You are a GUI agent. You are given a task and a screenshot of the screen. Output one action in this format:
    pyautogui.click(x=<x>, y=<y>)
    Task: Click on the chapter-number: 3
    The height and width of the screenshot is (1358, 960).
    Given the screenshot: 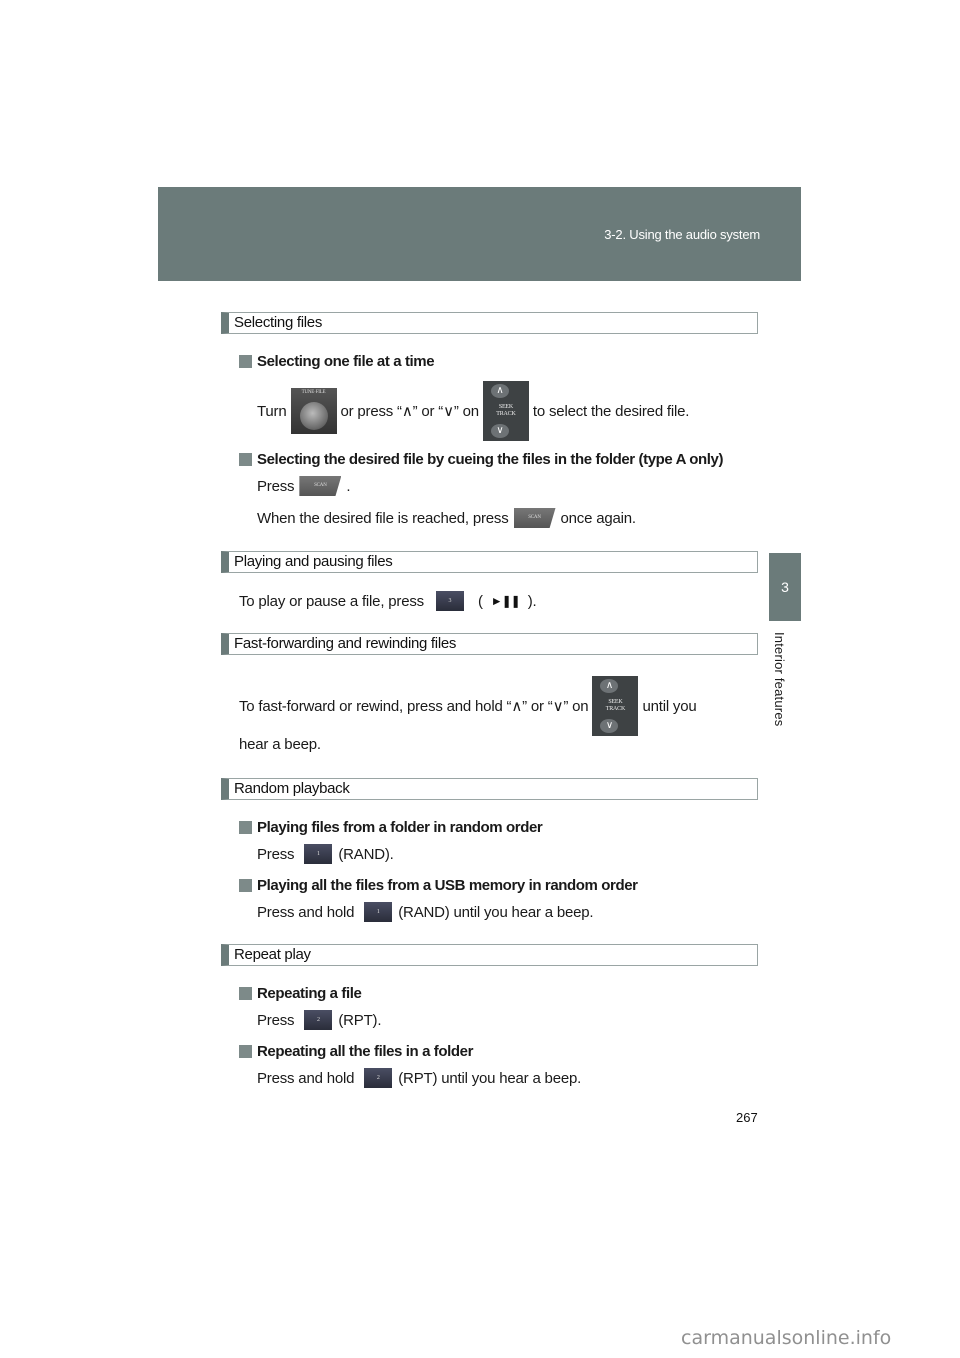 What is the action you would take?
    pyautogui.click(x=785, y=587)
    